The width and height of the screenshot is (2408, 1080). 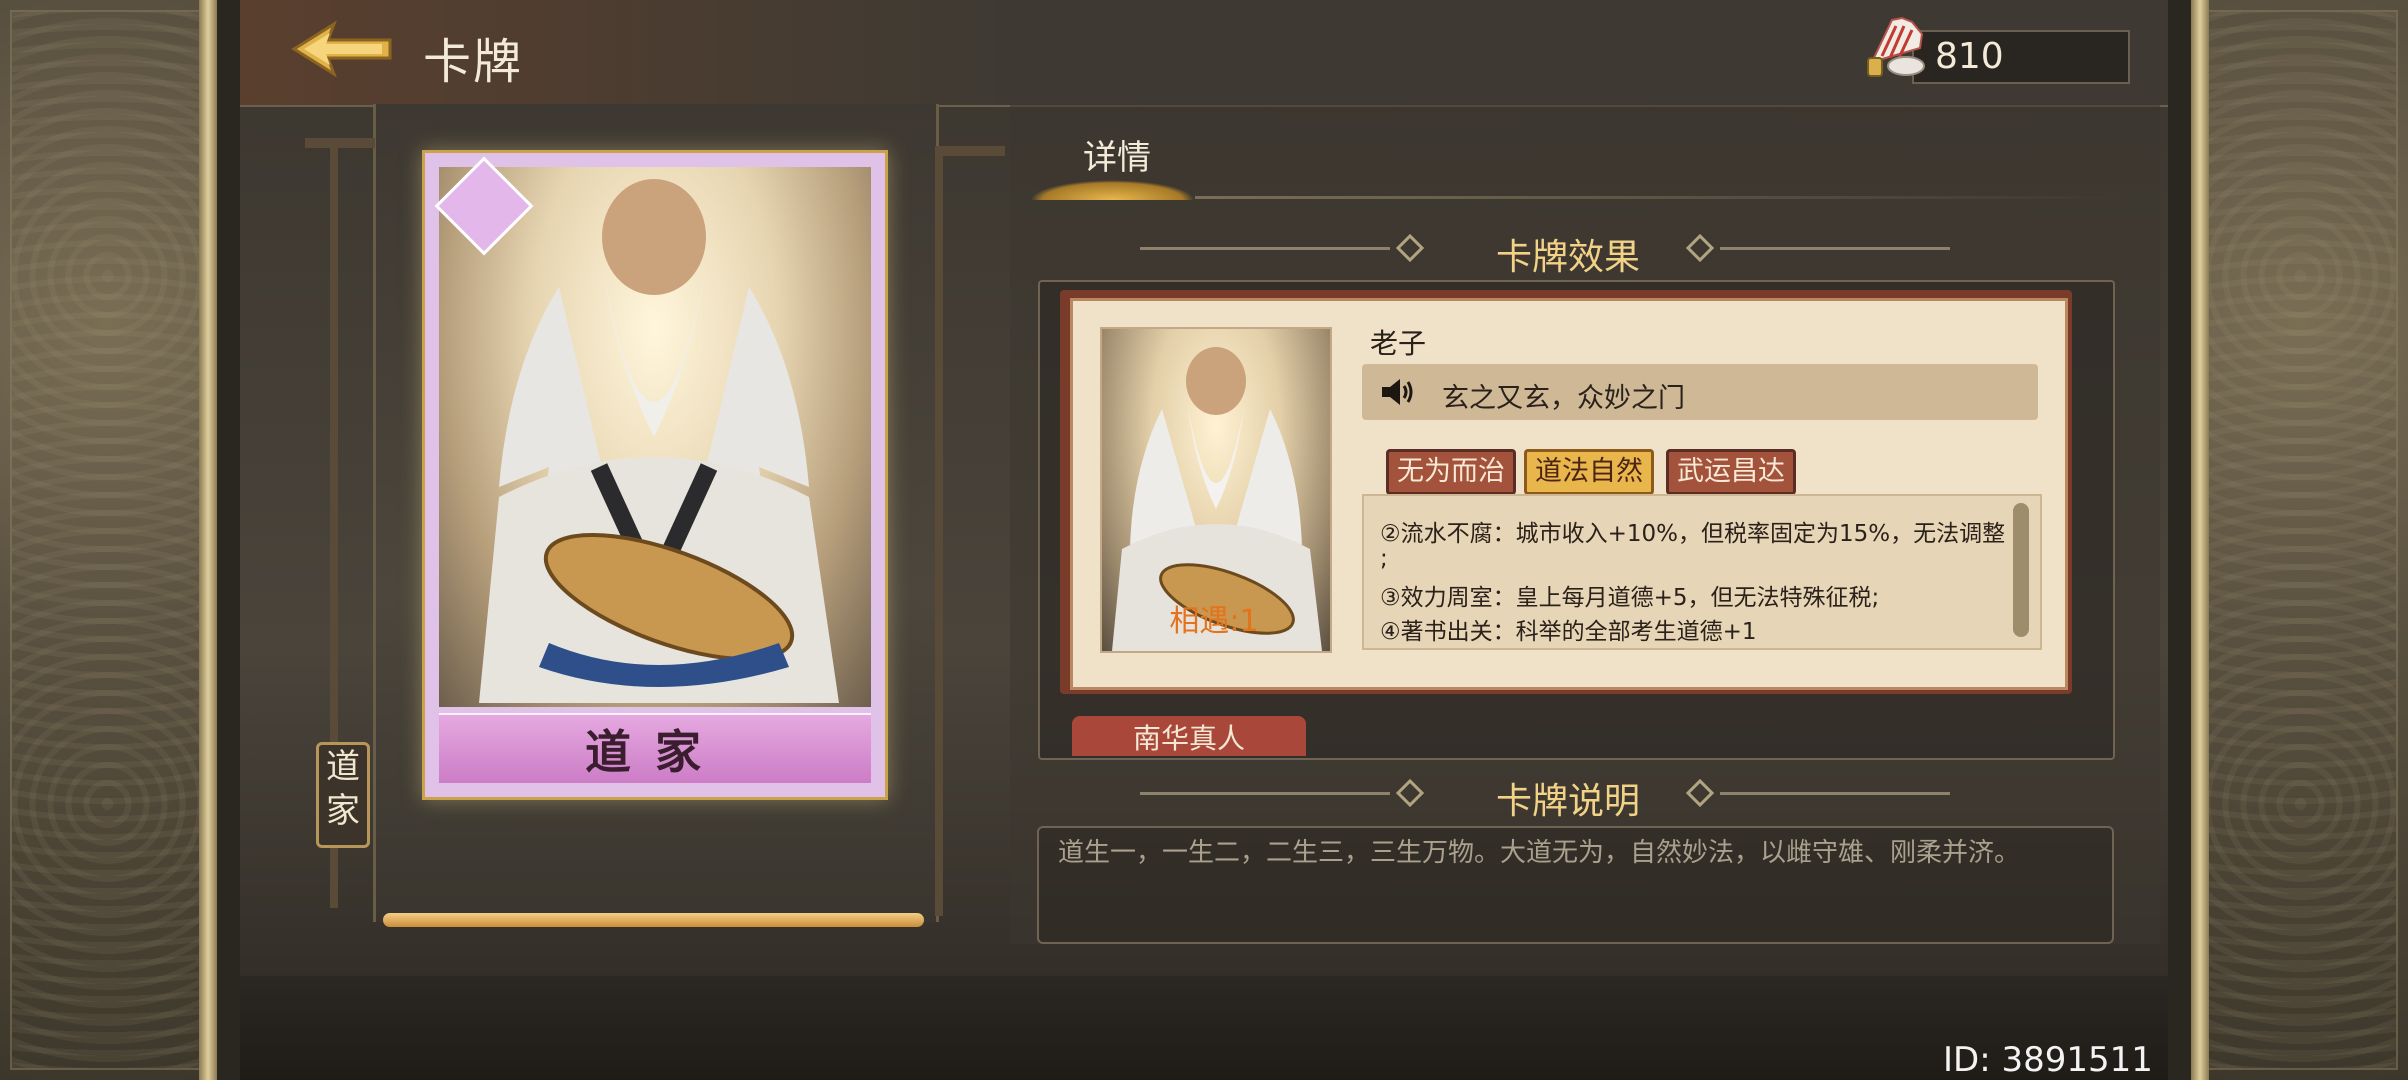 I want to click on currency-fan-icon, so click(x=1897, y=47).